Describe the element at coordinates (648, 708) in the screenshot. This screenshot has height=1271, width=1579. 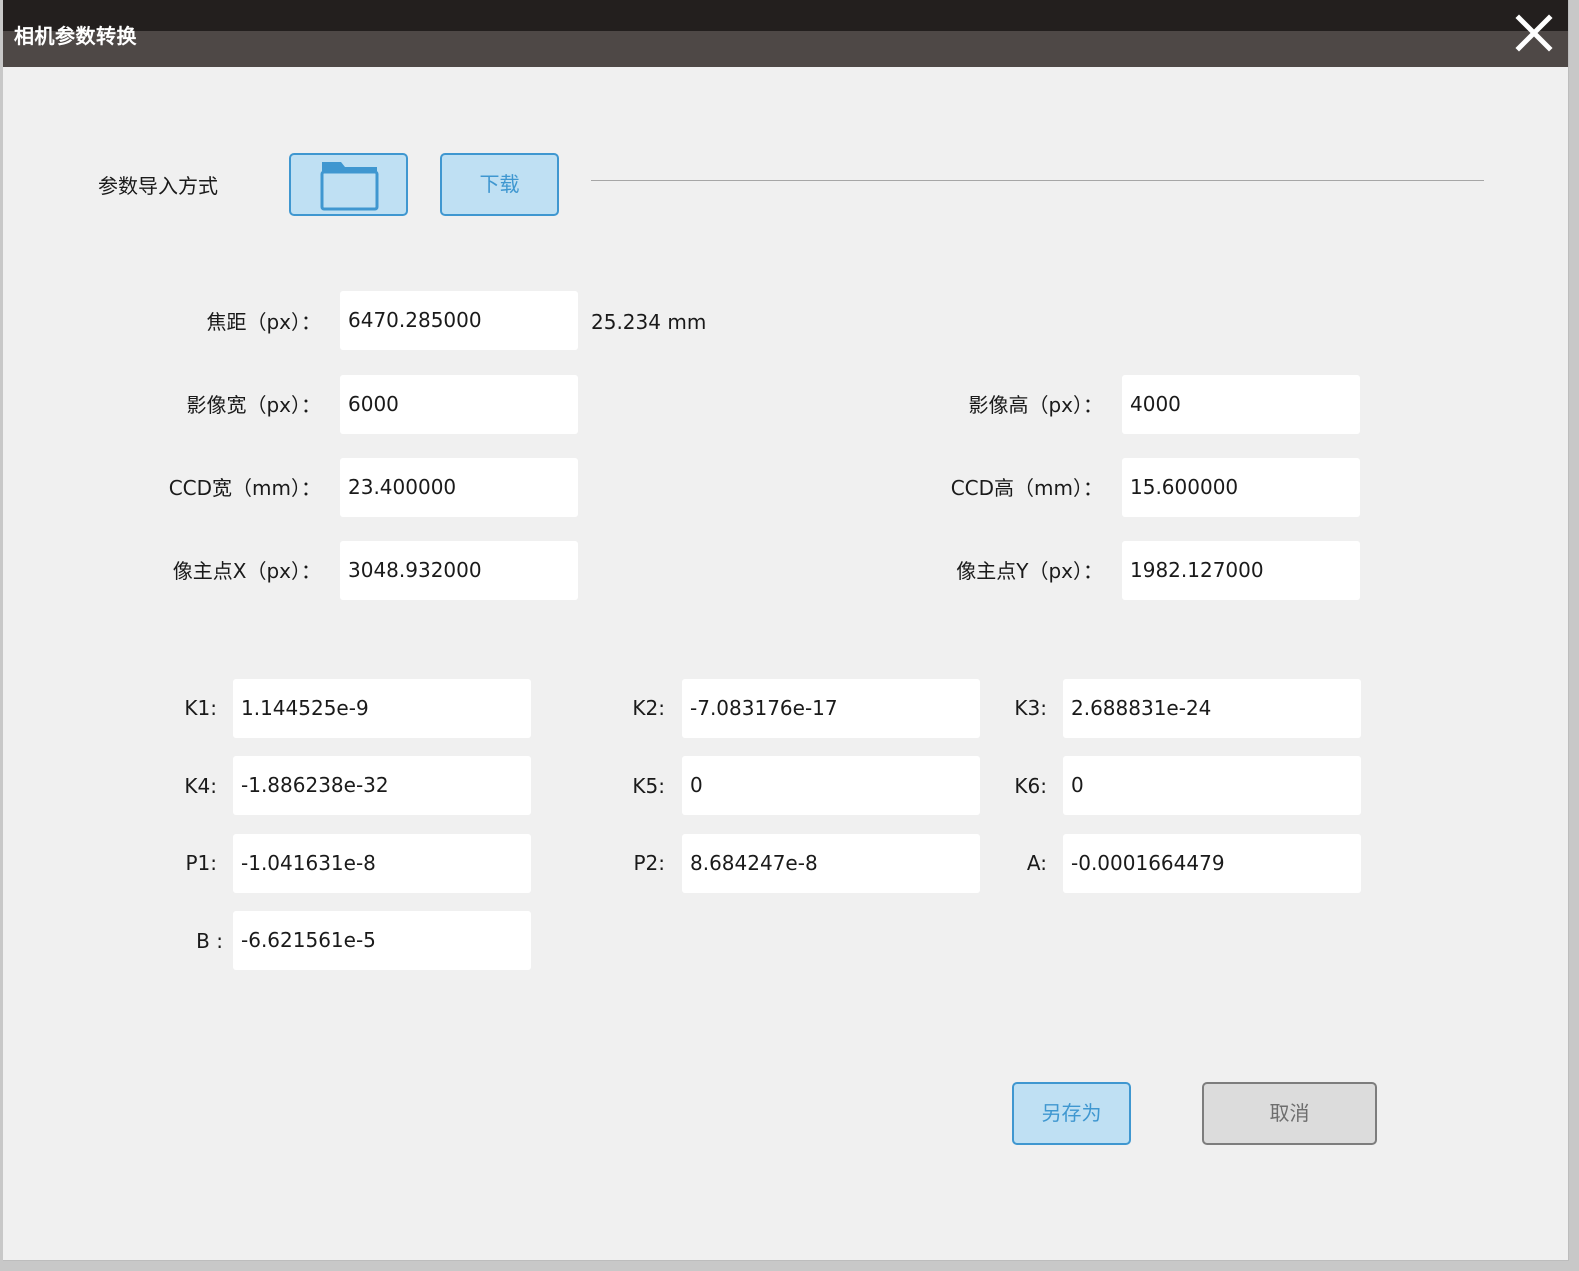
I see `k2-label: K2:` at that location.